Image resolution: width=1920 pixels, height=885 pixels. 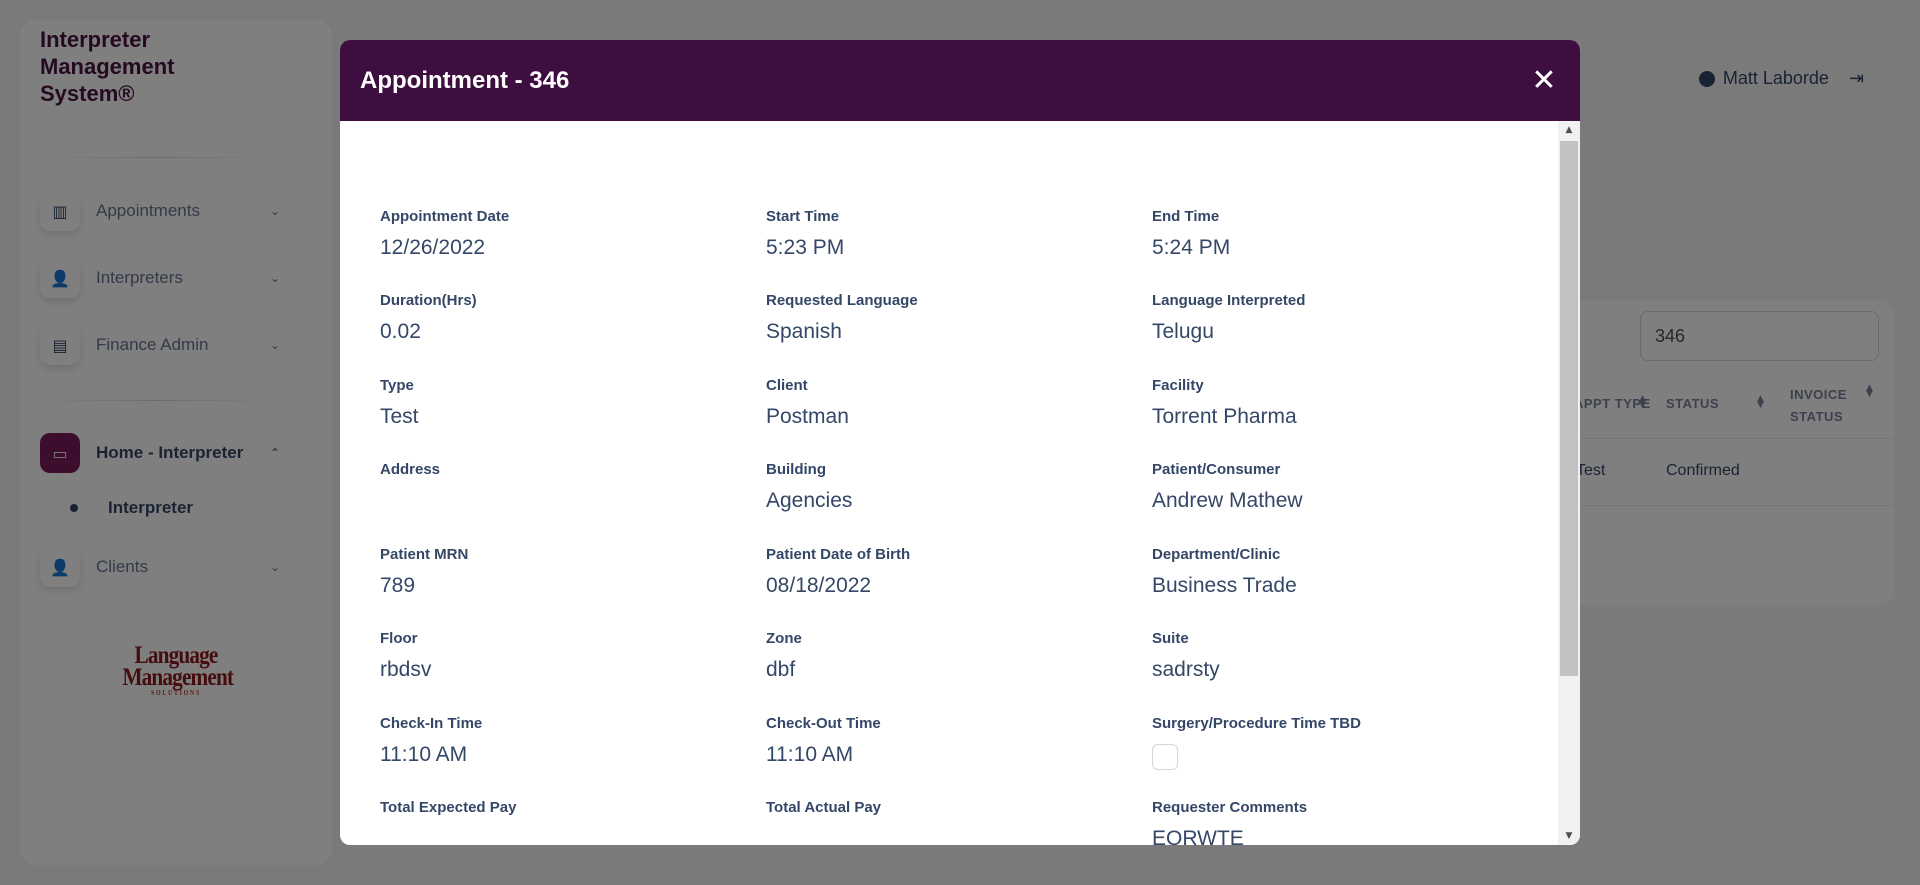 I want to click on field-value: rbdsv, so click(x=406, y=669).